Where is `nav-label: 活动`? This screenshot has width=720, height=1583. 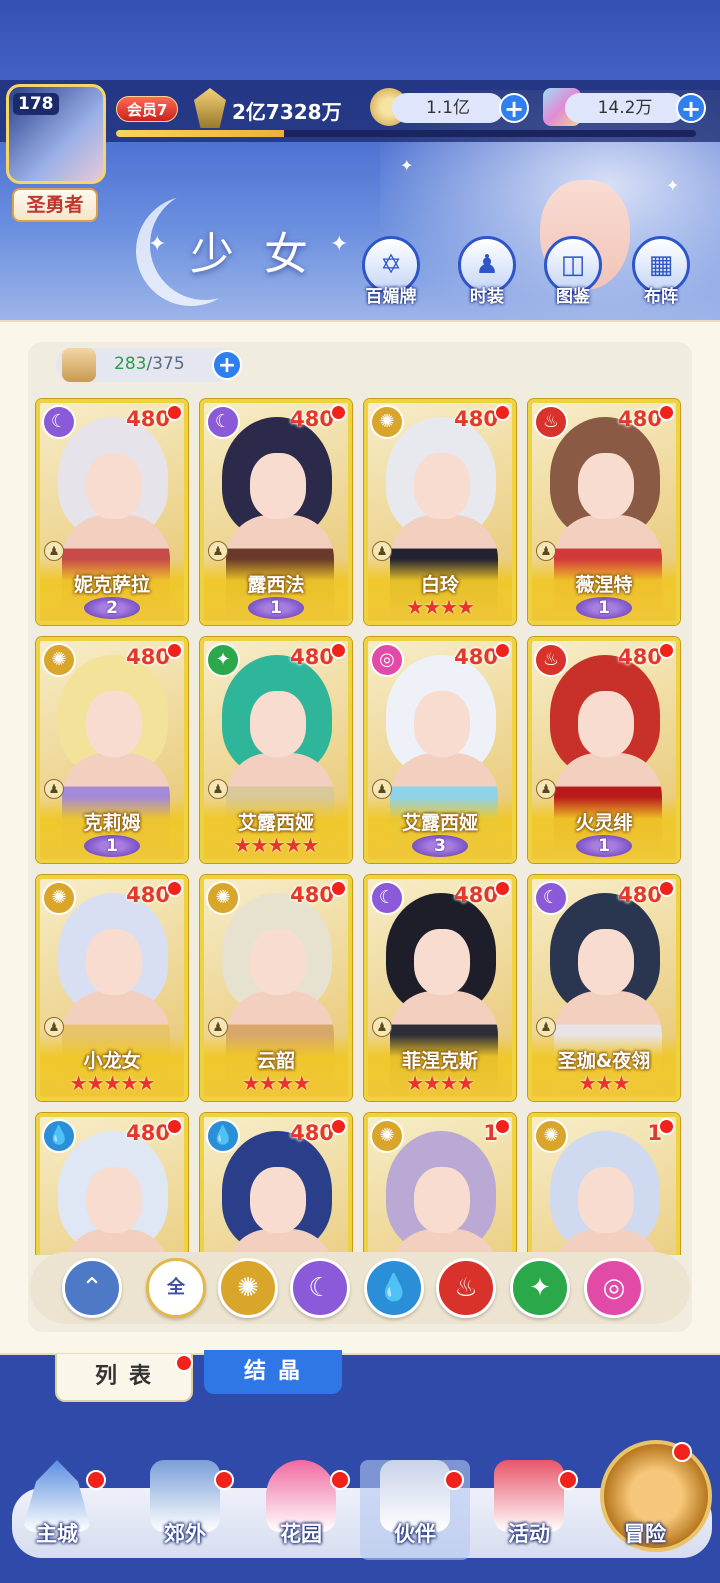 nav-label: 活动 is located at coordinates (529, 1534).